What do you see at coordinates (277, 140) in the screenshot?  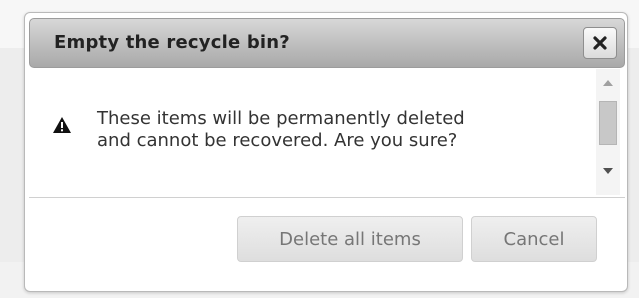 I see `message-line-2: and cannot be recovered. Are you sure?` at bounding box center [277, 140].